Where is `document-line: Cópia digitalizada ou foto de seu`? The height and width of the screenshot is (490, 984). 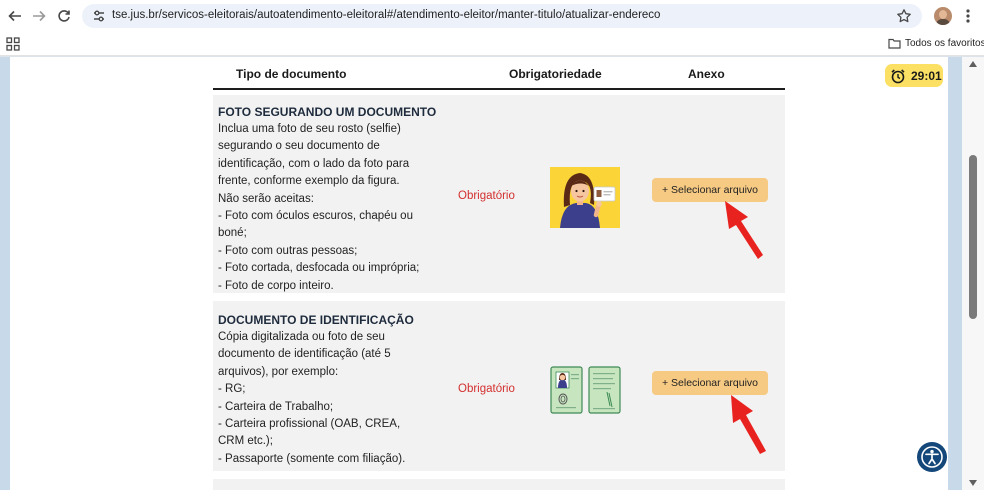 document-line: Cópia digitalizada ou foto de seu is located at coordinates (301, 337).